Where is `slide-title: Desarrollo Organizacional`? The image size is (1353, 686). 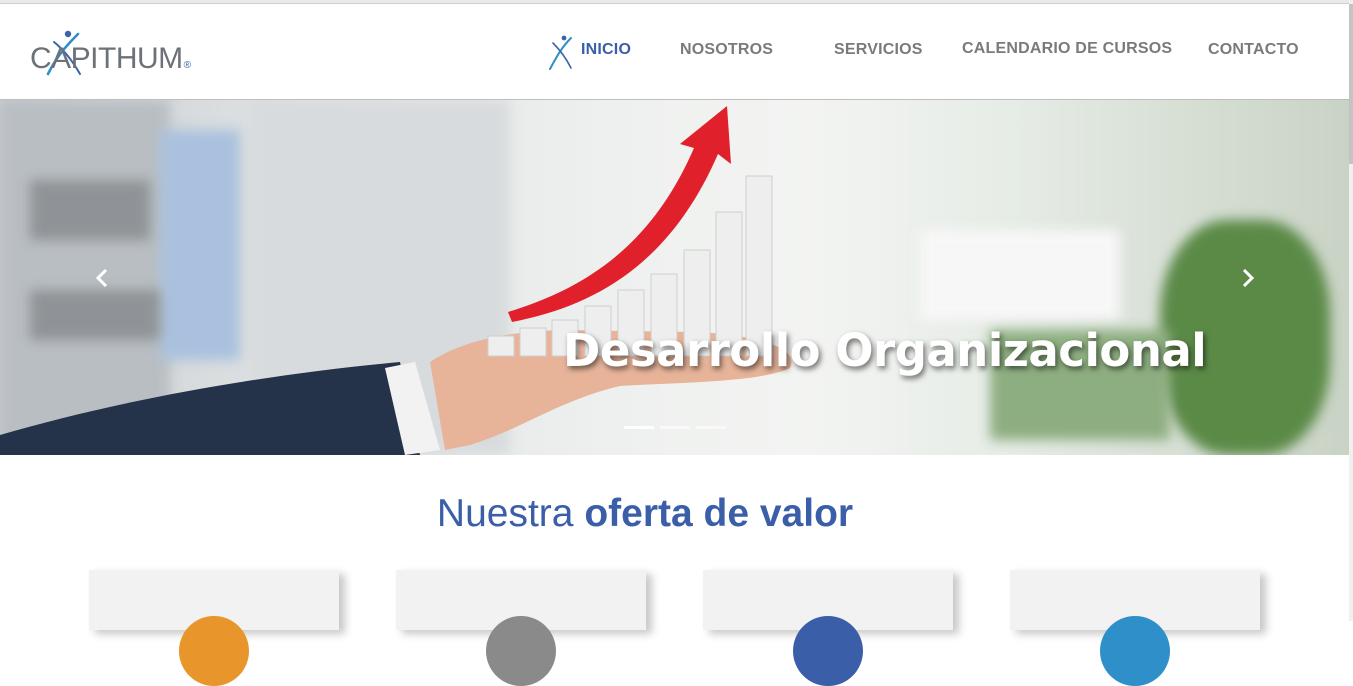 slide-title: Desarrollo Organizacional is located at coordinates (885, 350).